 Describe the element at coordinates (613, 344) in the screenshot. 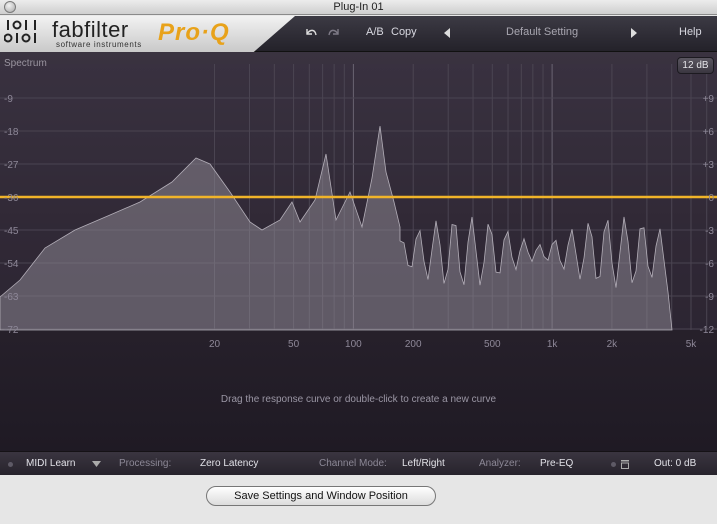

I see `frequency-label: 2k` at that location.